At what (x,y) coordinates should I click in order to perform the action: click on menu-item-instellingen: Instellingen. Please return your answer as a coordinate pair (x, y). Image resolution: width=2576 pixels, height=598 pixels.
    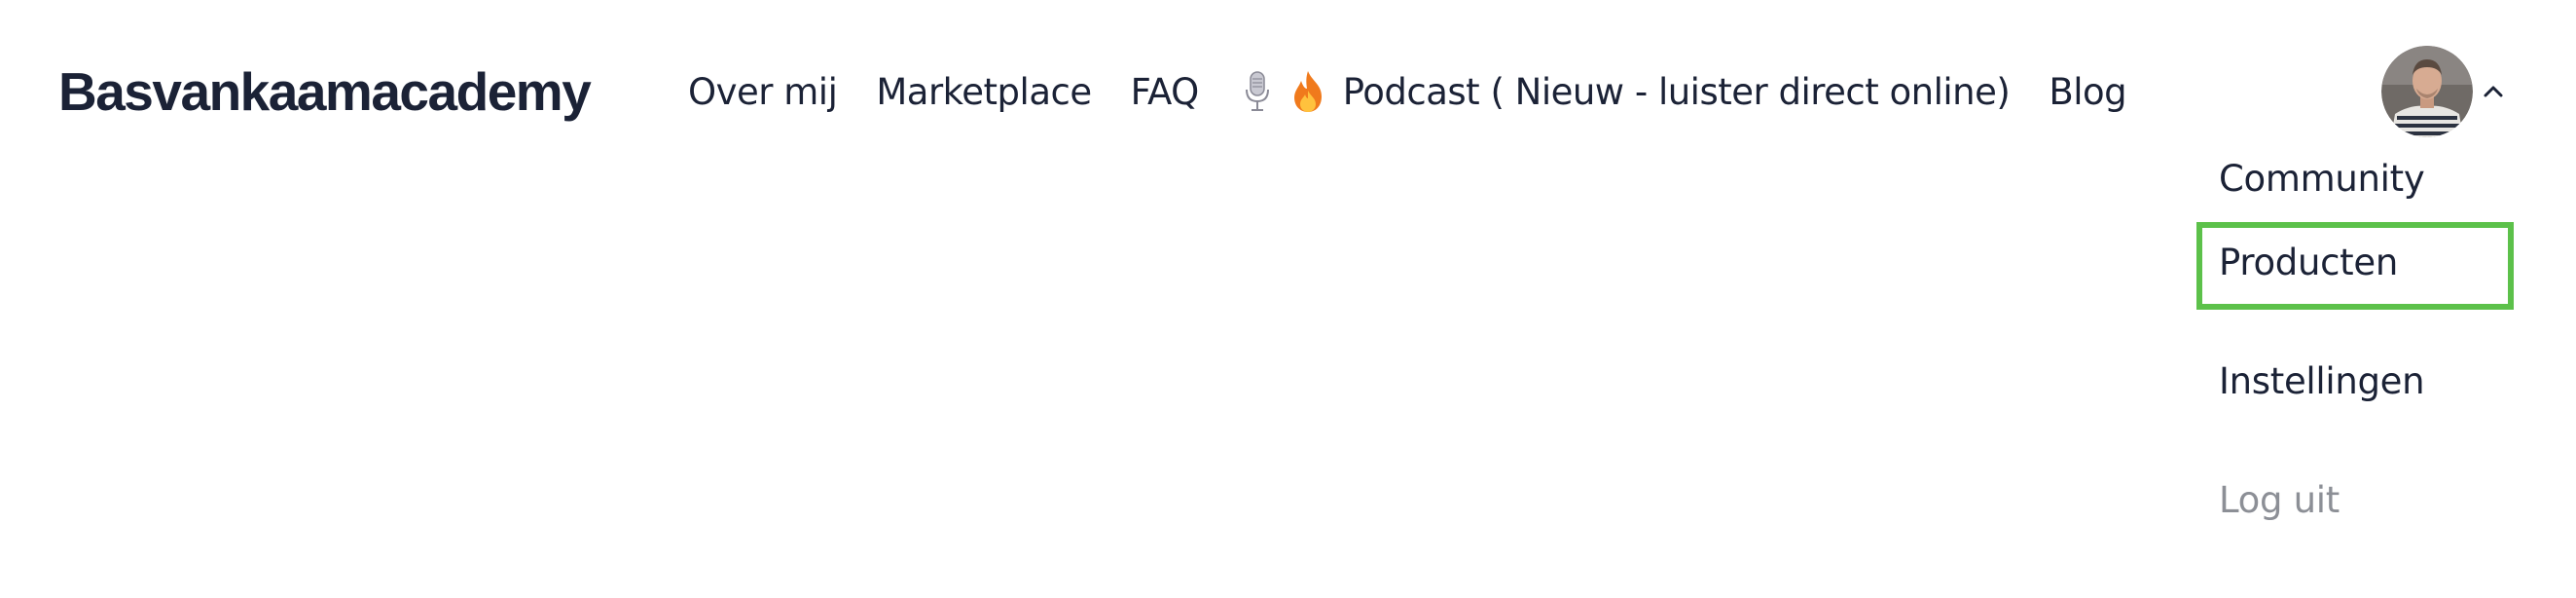
    Looking at the image, I should click on (2322, 381).